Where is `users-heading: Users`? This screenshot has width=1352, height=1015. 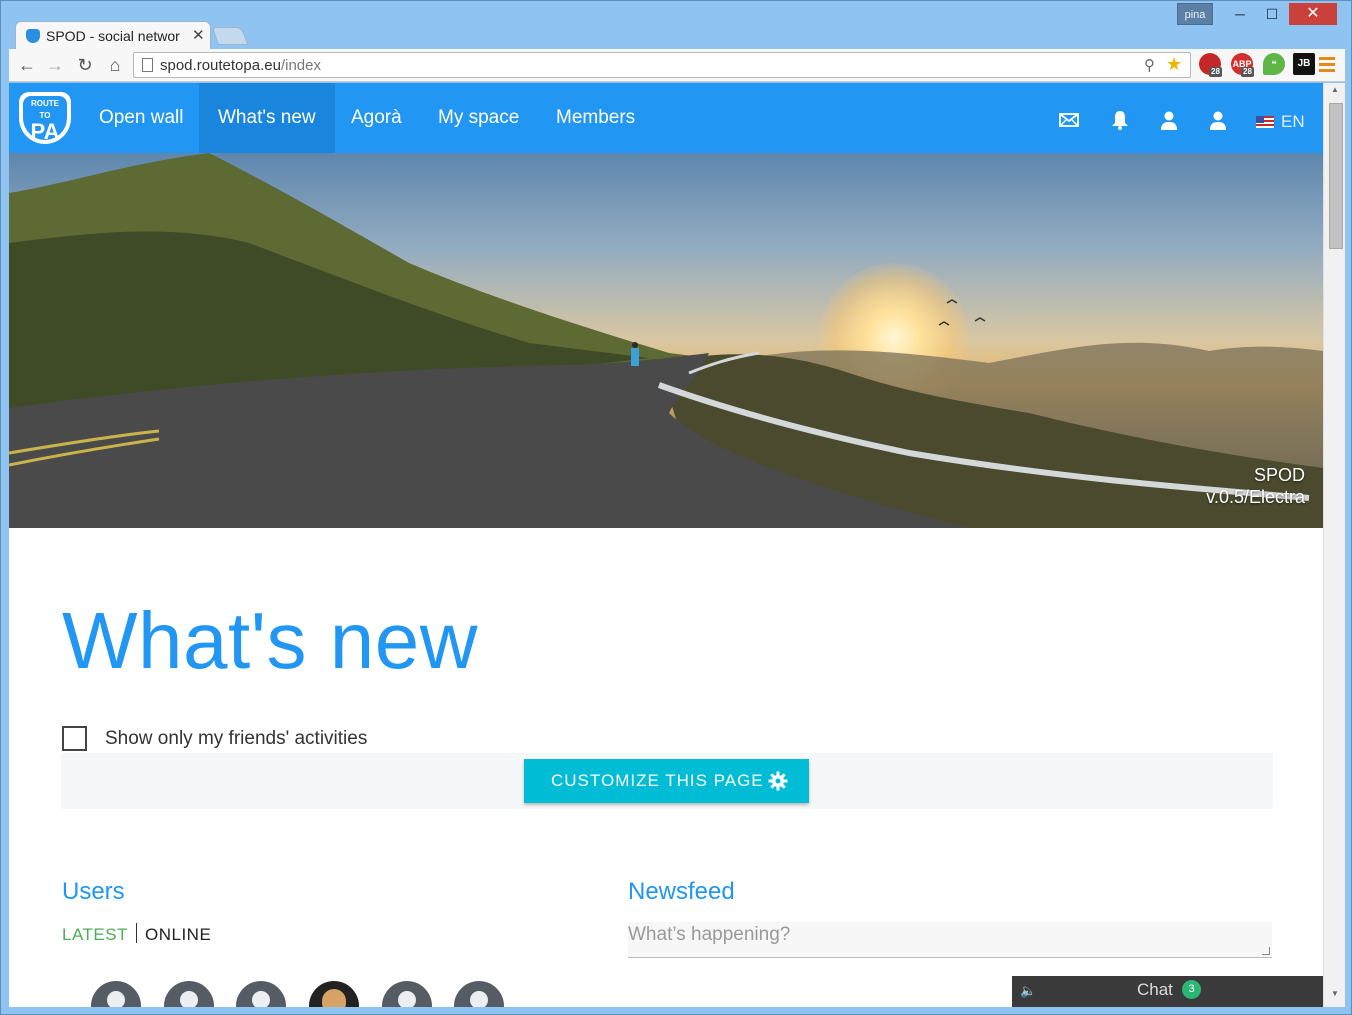 users-heading: Users is located at coordinates (93, 891).